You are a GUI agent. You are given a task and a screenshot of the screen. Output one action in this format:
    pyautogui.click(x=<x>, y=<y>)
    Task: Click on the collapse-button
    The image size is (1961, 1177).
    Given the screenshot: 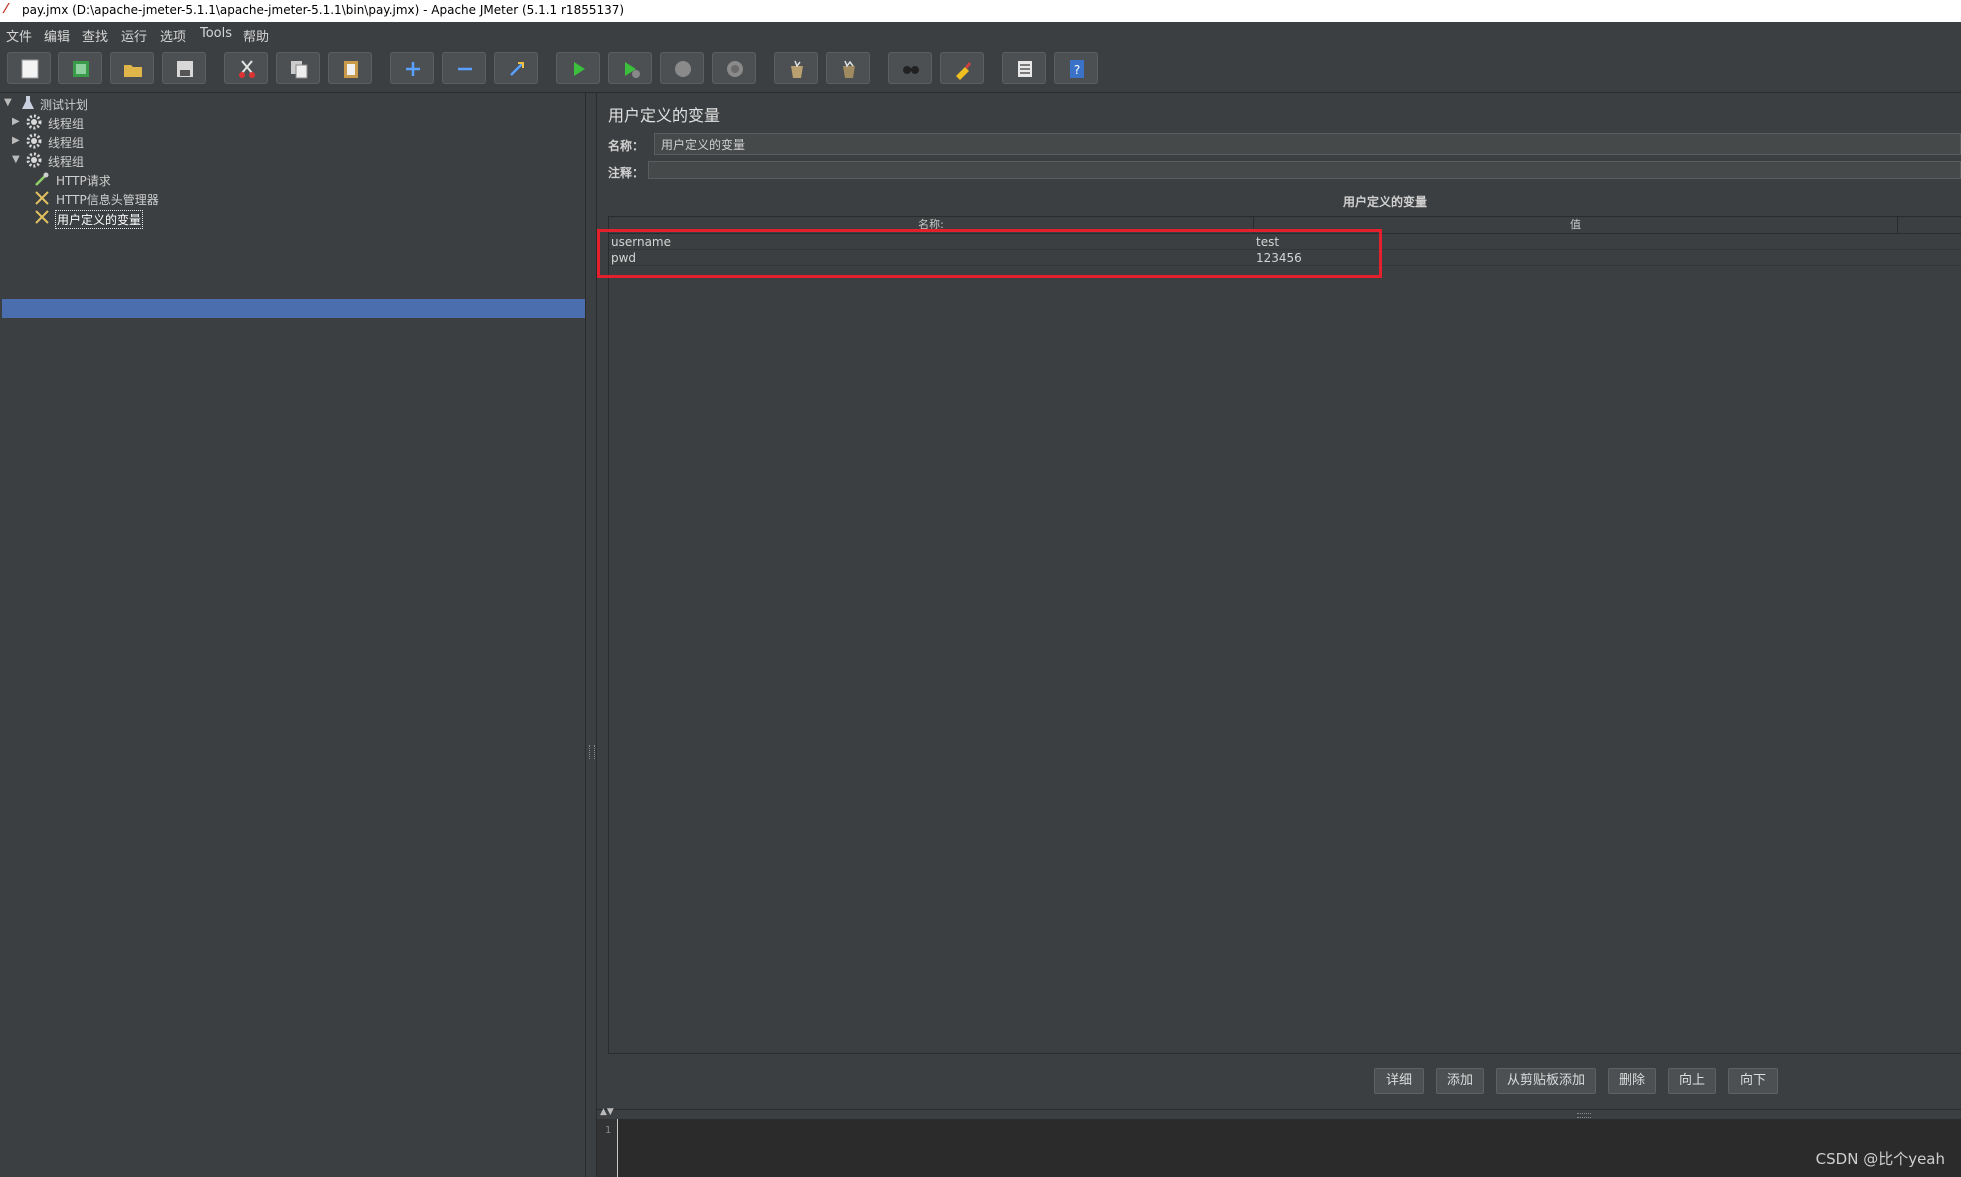 What is the action you would take?
    pyautogui.click(x=464, y=68)
    